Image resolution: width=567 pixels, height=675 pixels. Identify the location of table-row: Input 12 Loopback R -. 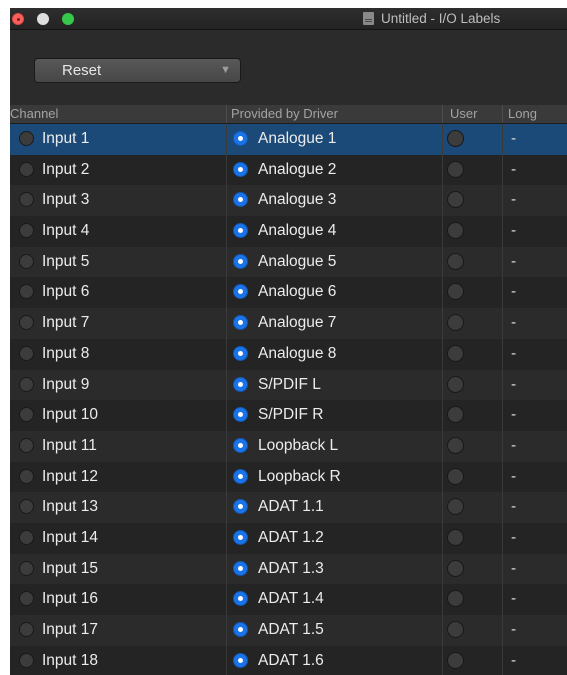
(288, 477).